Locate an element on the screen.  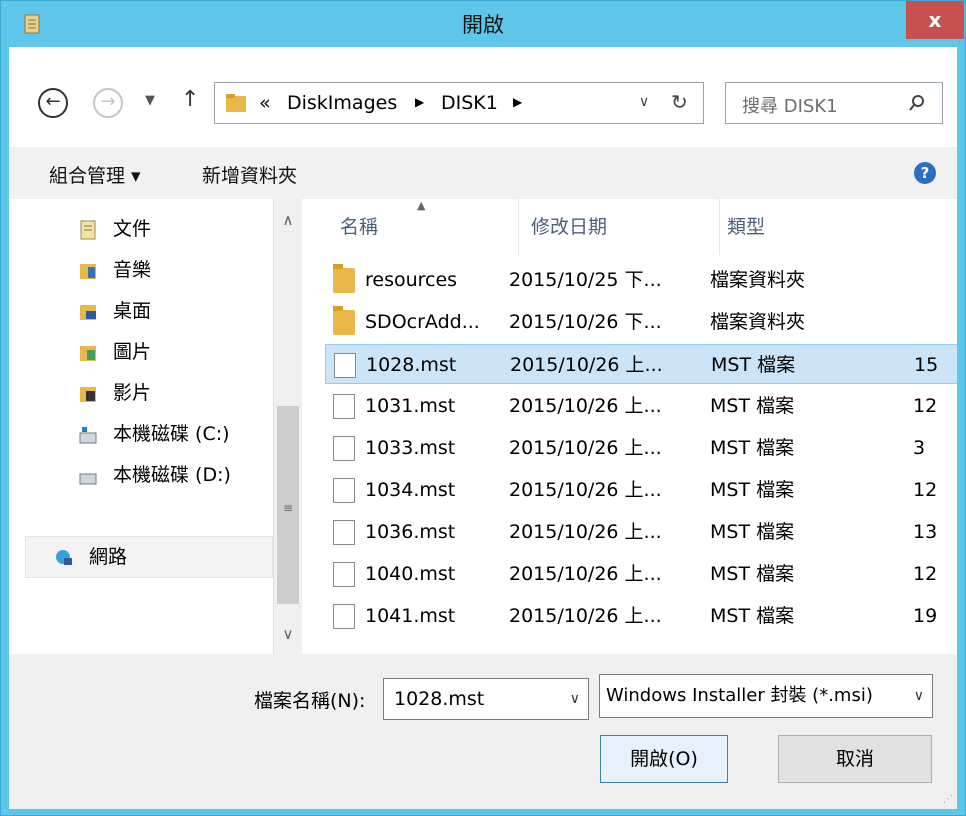
filename-field: 1028.mst ∨ is located at coordinates (486, 699).